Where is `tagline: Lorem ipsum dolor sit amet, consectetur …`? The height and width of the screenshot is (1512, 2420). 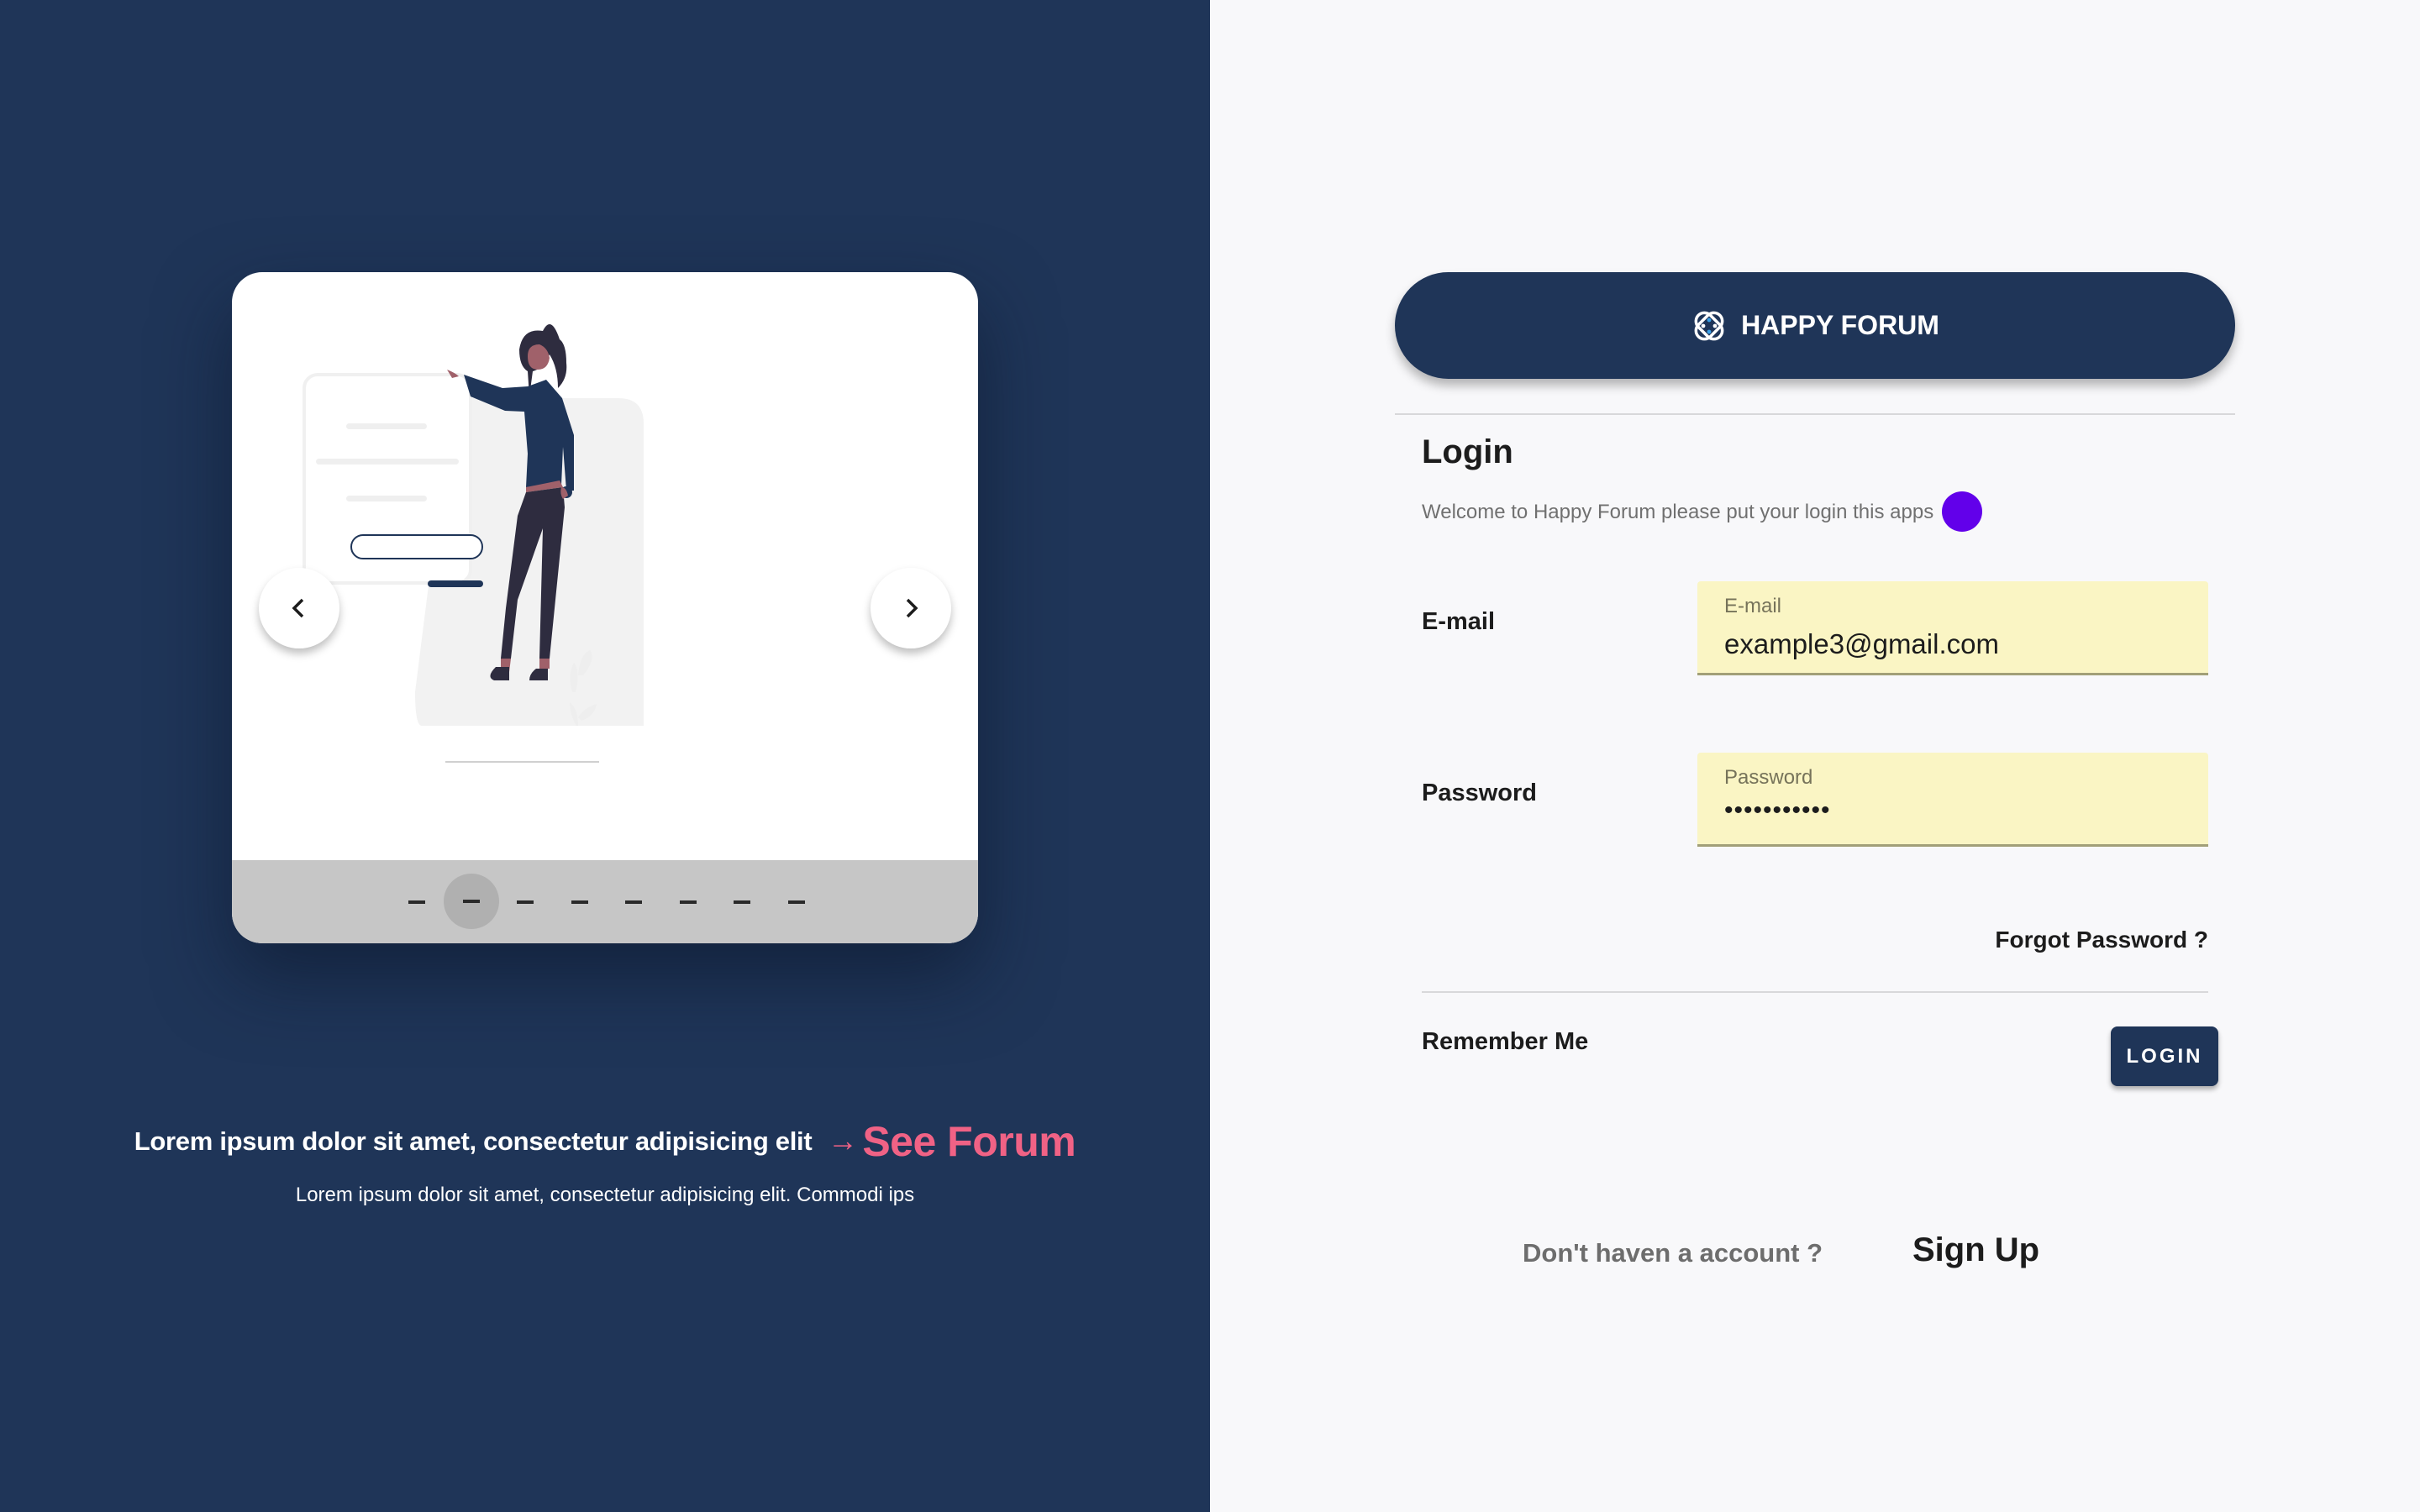
tagline: Lorem ipsum dolor sit amet, consectetur … is located at coordinates (473, 1141).